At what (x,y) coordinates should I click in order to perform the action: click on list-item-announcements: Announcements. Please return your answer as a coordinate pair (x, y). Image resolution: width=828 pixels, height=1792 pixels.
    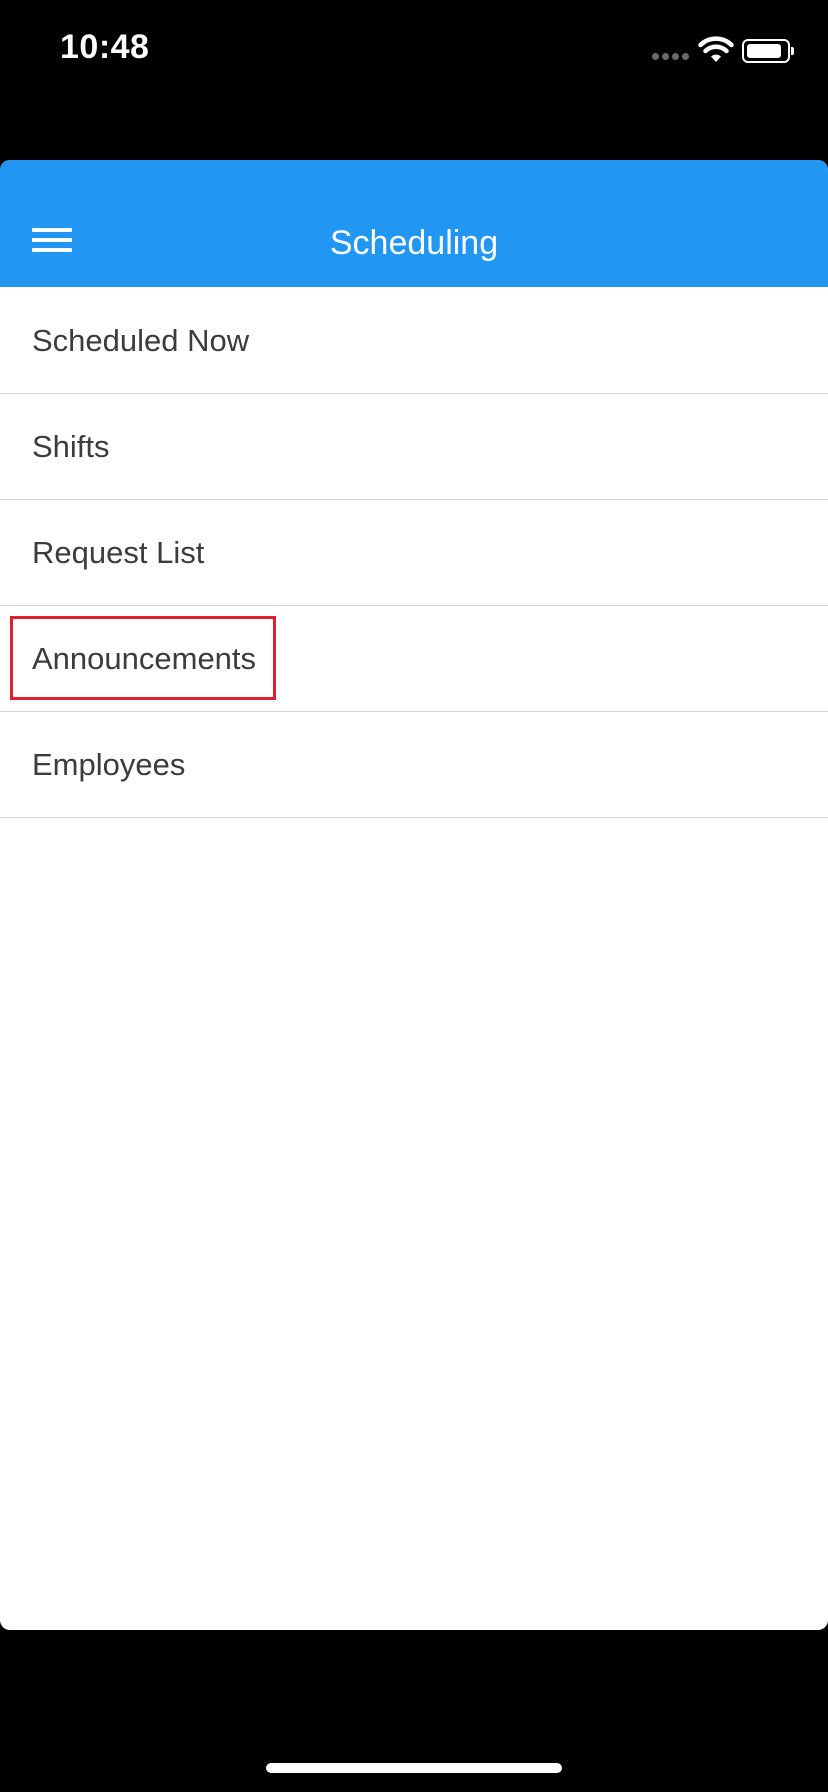
    Looking at the image, I should click on (414, 659).